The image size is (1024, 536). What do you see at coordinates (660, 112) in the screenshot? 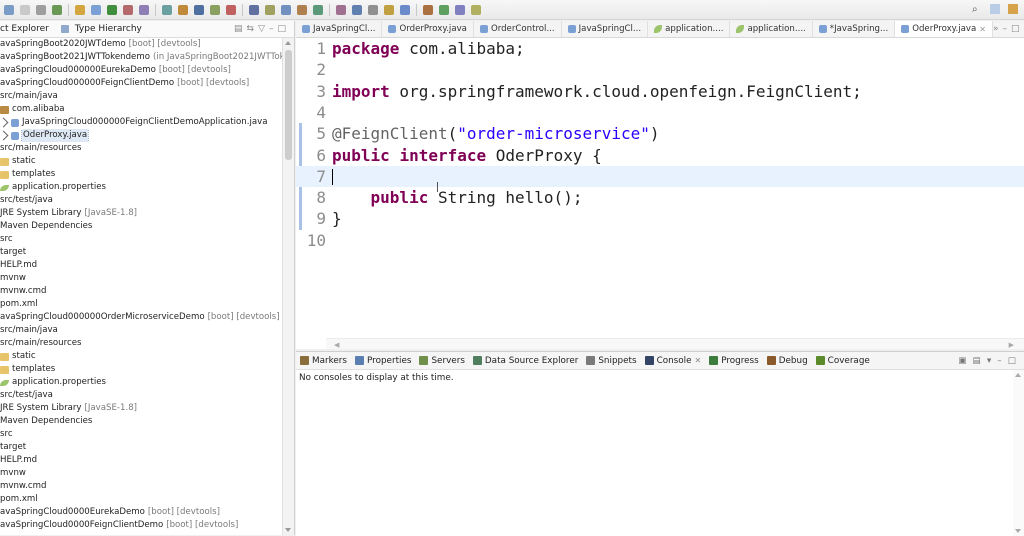
I see `code-line: 4` at bounding box center [660, 112].